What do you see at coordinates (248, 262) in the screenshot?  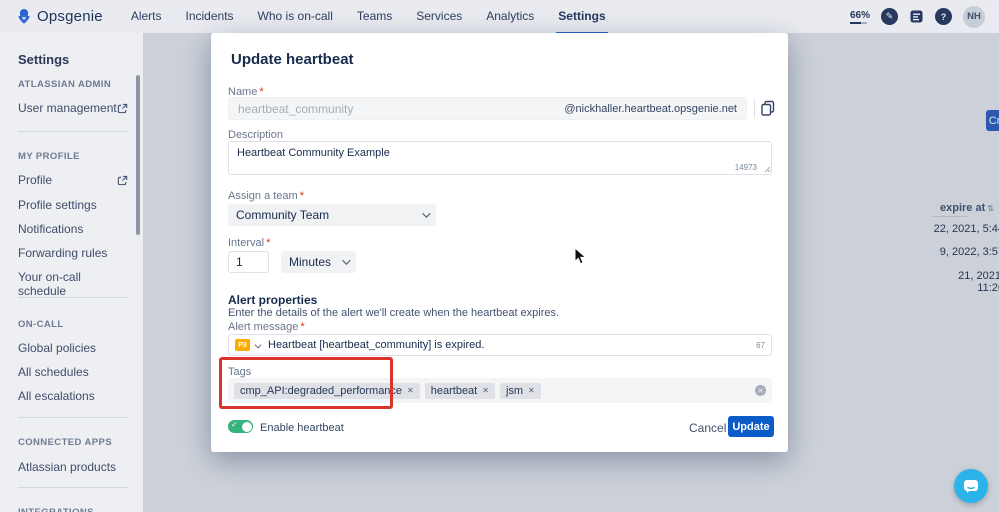 I see `interval-value-input: 1` at bounding box center [248, 262].